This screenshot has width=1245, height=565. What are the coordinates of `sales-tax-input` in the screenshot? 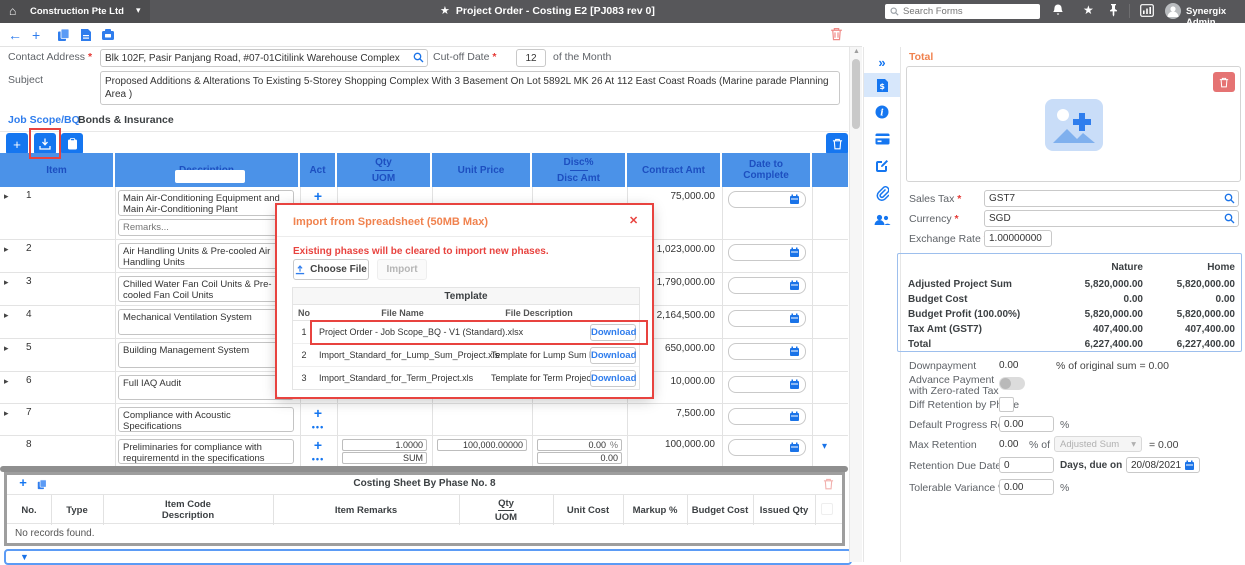 It's located at (1111, 198).